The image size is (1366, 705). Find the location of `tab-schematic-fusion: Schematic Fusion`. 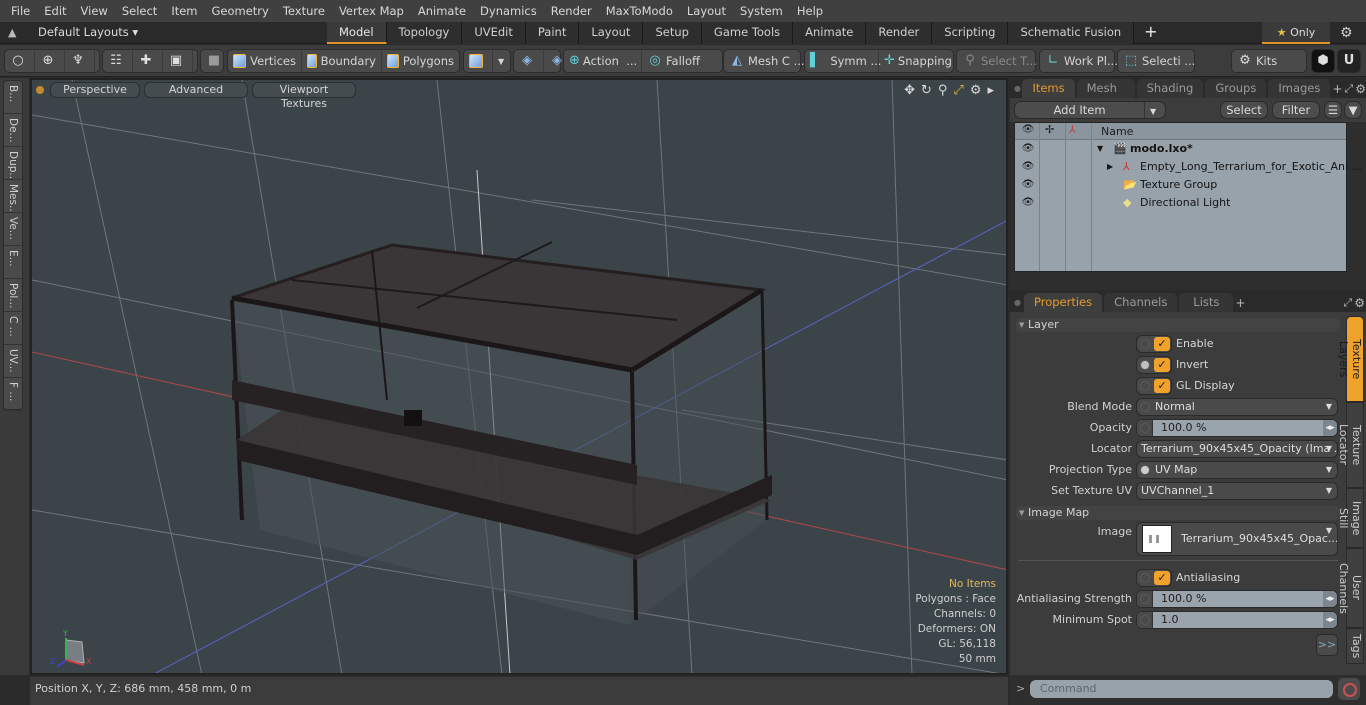

tab-schematic-fusion: Schematic Fusion is located at coordinates (1071, 33).